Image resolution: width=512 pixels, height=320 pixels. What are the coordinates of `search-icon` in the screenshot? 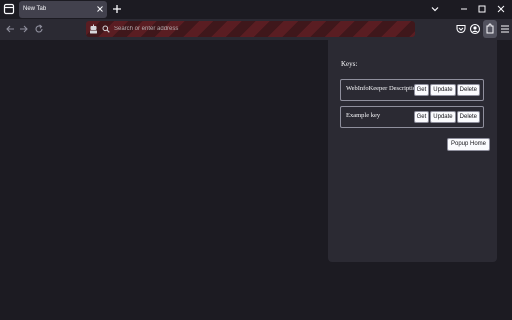 It's located at (106, 29).